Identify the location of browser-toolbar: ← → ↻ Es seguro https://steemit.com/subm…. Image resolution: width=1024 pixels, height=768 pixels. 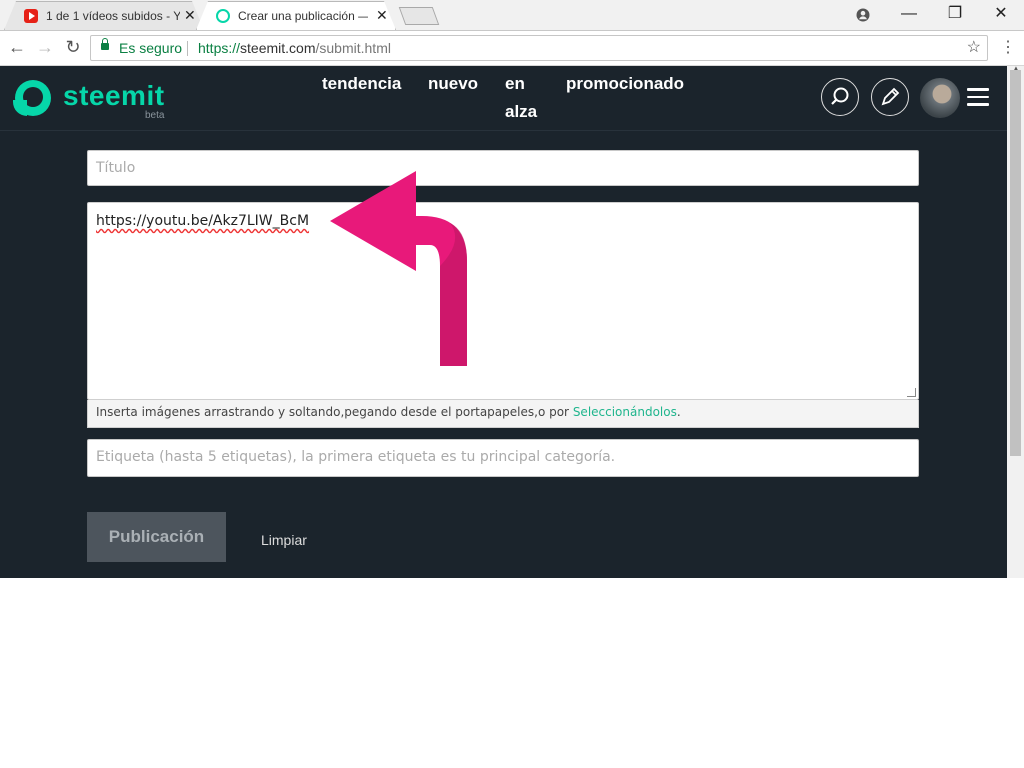
(512, 48).